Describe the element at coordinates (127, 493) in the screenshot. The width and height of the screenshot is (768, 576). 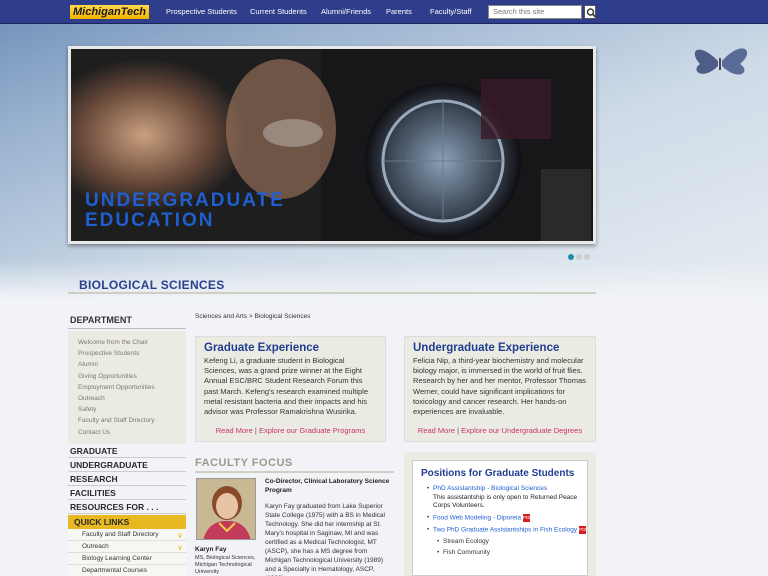
I see `sidebar-item-facilities: FACILITIES` at that location.